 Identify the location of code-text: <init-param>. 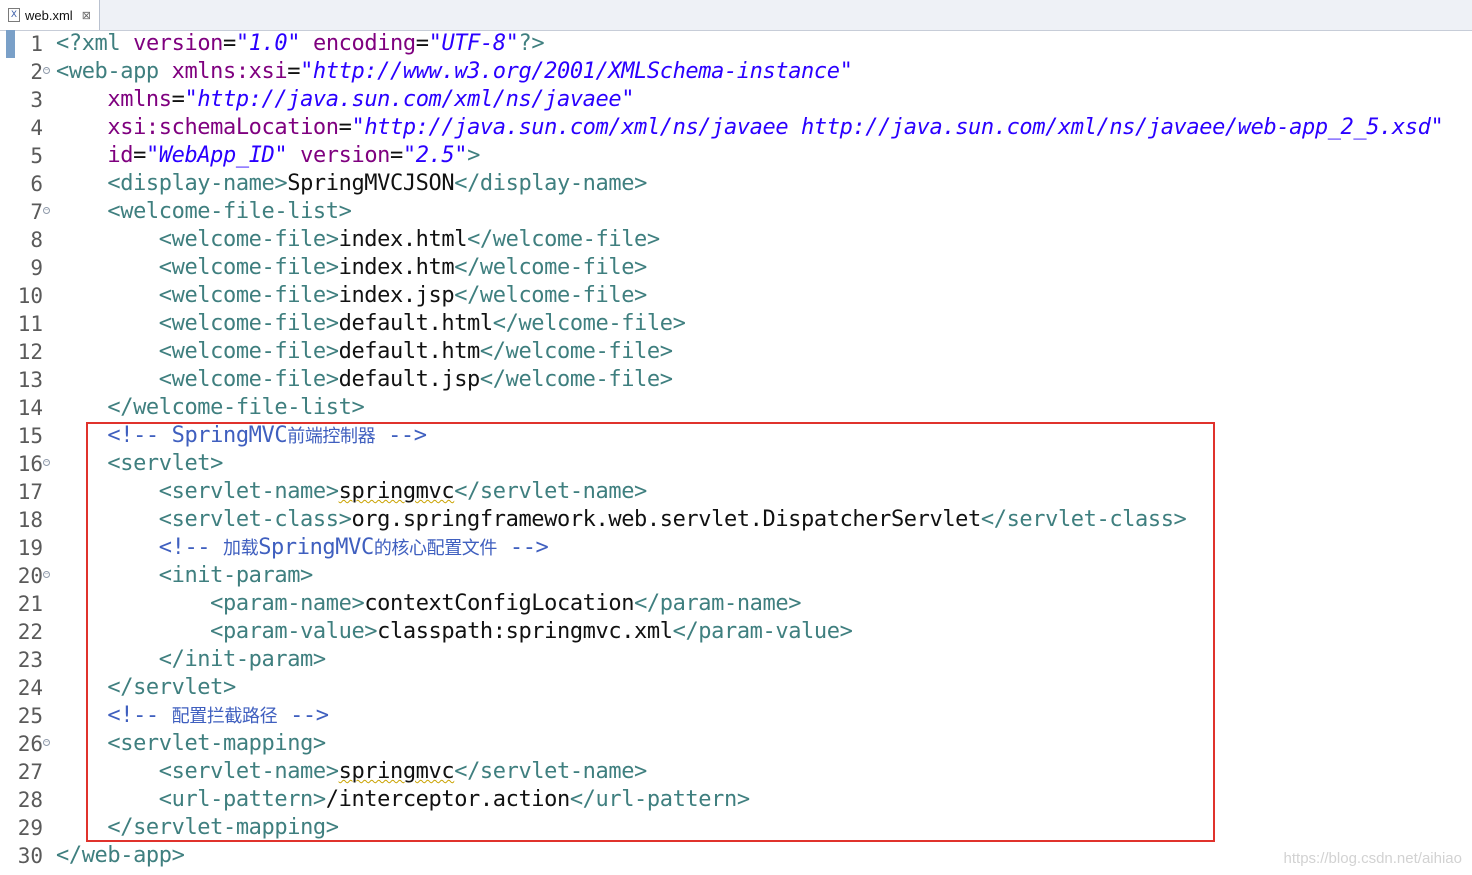
(185, 576).